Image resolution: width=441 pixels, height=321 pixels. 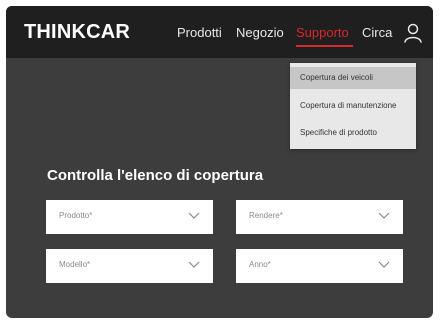 What do you see at coordinates (353, 133) in the screenshot?
I see `menu-item-specifiche-prodotto: Specifiche di prodotto` at bounding box center [353, 133].